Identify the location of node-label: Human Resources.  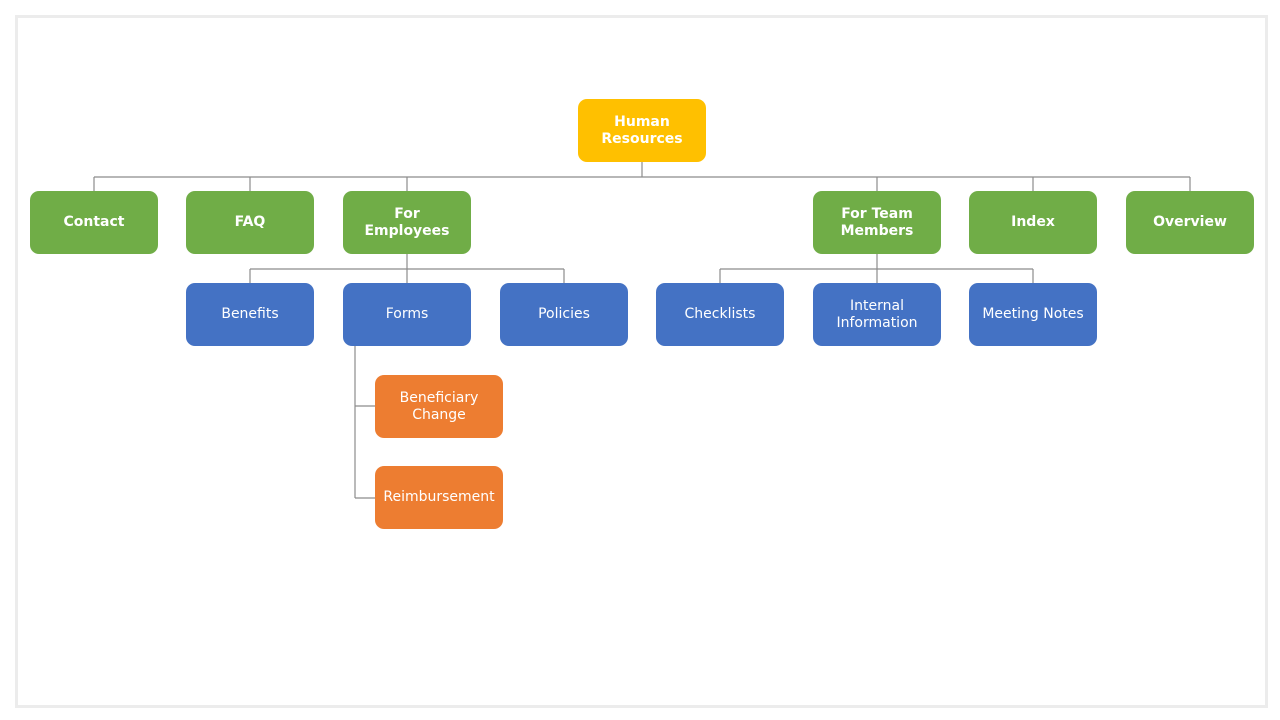
(642, 130).